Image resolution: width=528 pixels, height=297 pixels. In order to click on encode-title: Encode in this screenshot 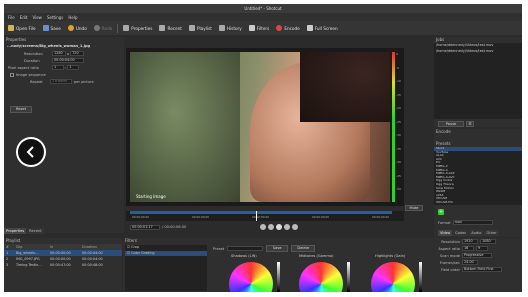, I will do `click(443, 131)`.